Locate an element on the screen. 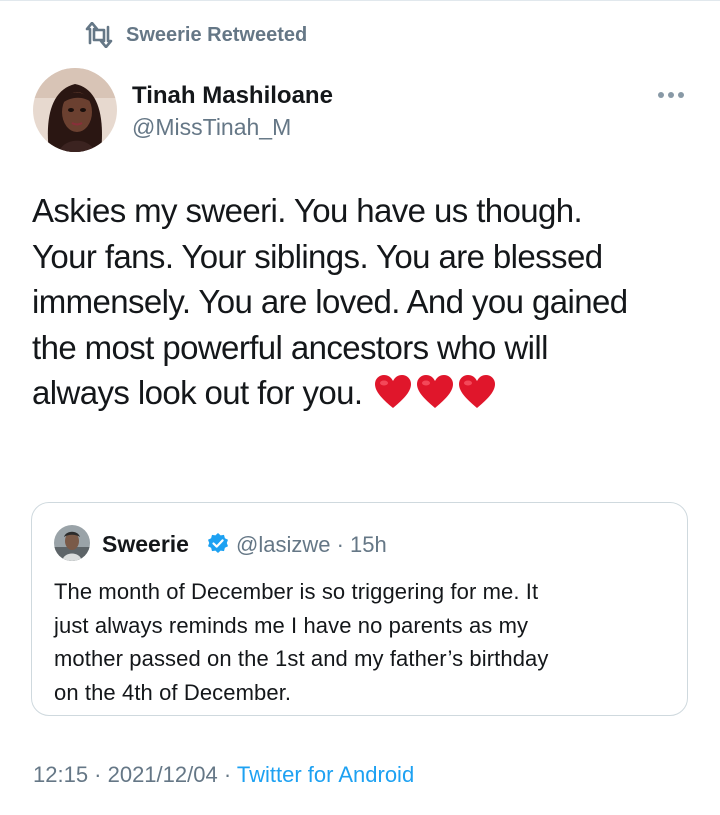 This screenshot has width=720, height=815. quoted-line: on the 4th of December. is located at coordinates (173, 692).